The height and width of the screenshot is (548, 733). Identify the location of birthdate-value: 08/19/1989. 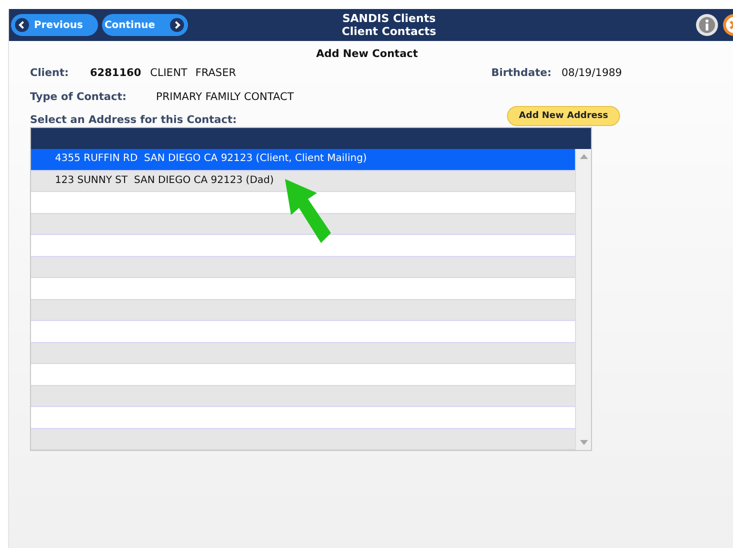
(591, 73).